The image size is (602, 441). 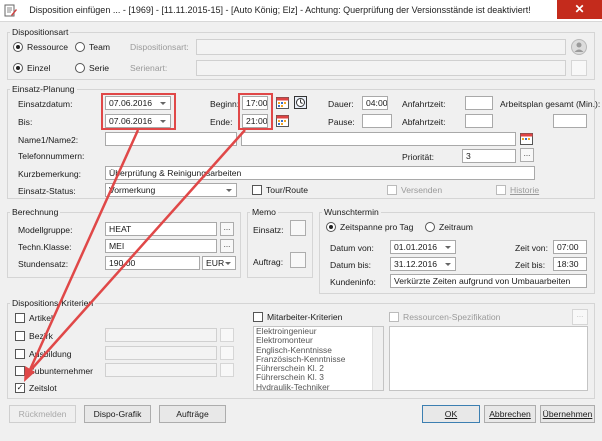 I want to click on rueckmelden-button: Rückmelden, so click(x=42, y=414).